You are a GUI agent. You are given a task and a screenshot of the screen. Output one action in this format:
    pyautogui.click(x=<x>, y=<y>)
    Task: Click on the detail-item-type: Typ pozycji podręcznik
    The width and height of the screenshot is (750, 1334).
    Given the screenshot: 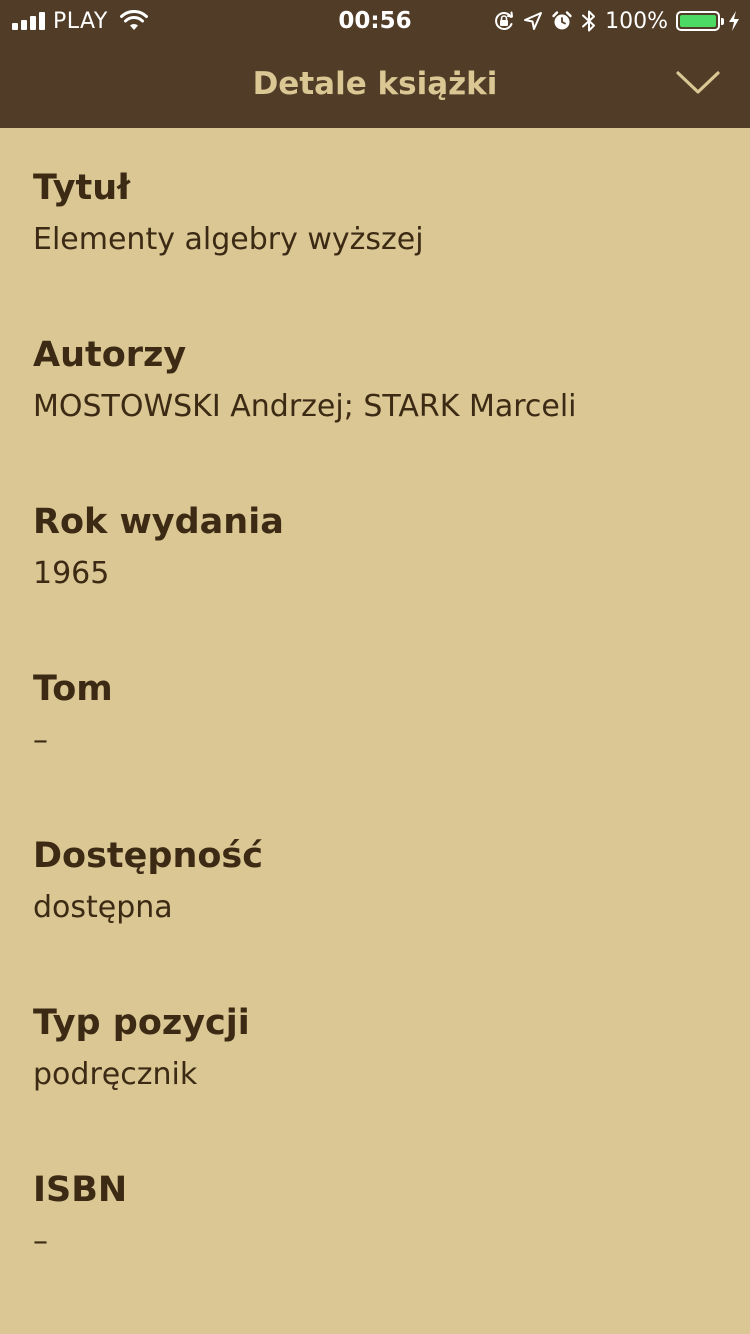 What is the action you would take?
    pyautogui.click(x=378, y=1046)
    